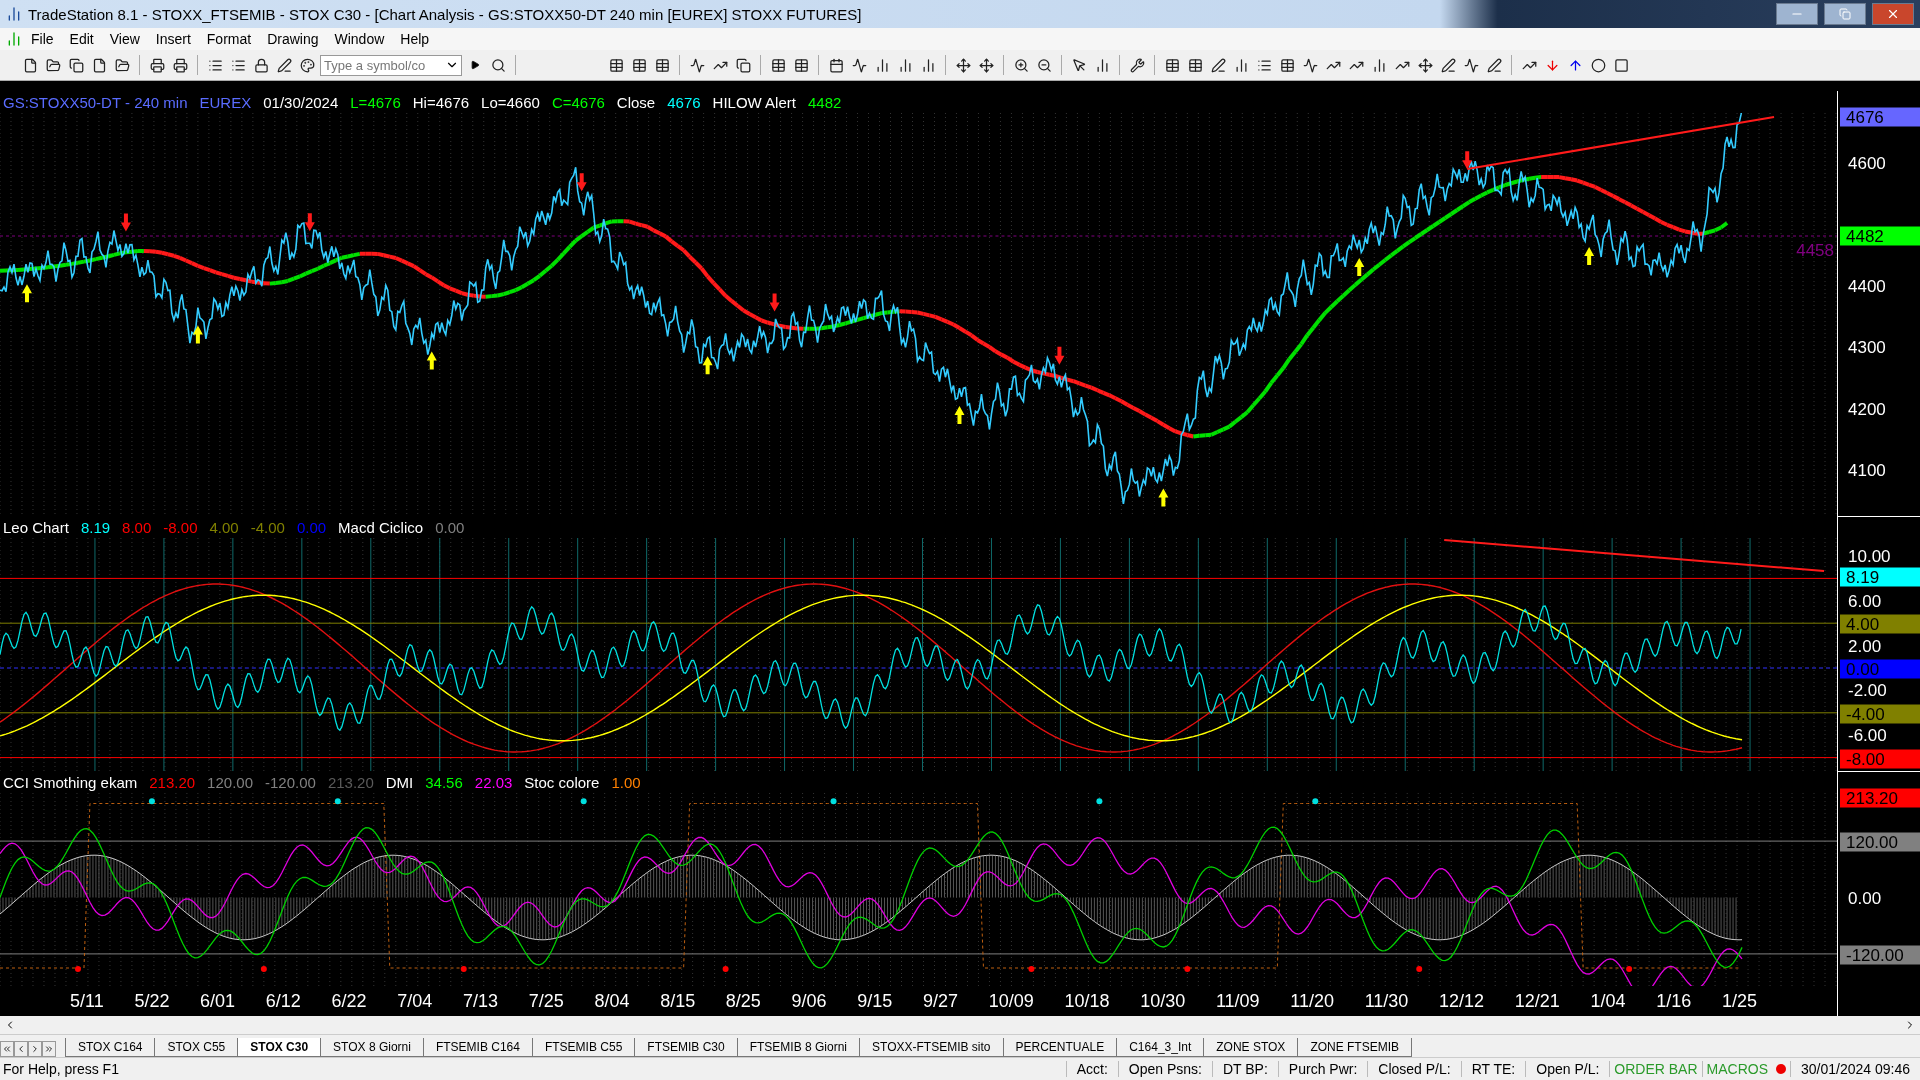 This screenshot has height=1080, width=1920. I want to click on status-field: Open Psns:, so click(1164, 1069).